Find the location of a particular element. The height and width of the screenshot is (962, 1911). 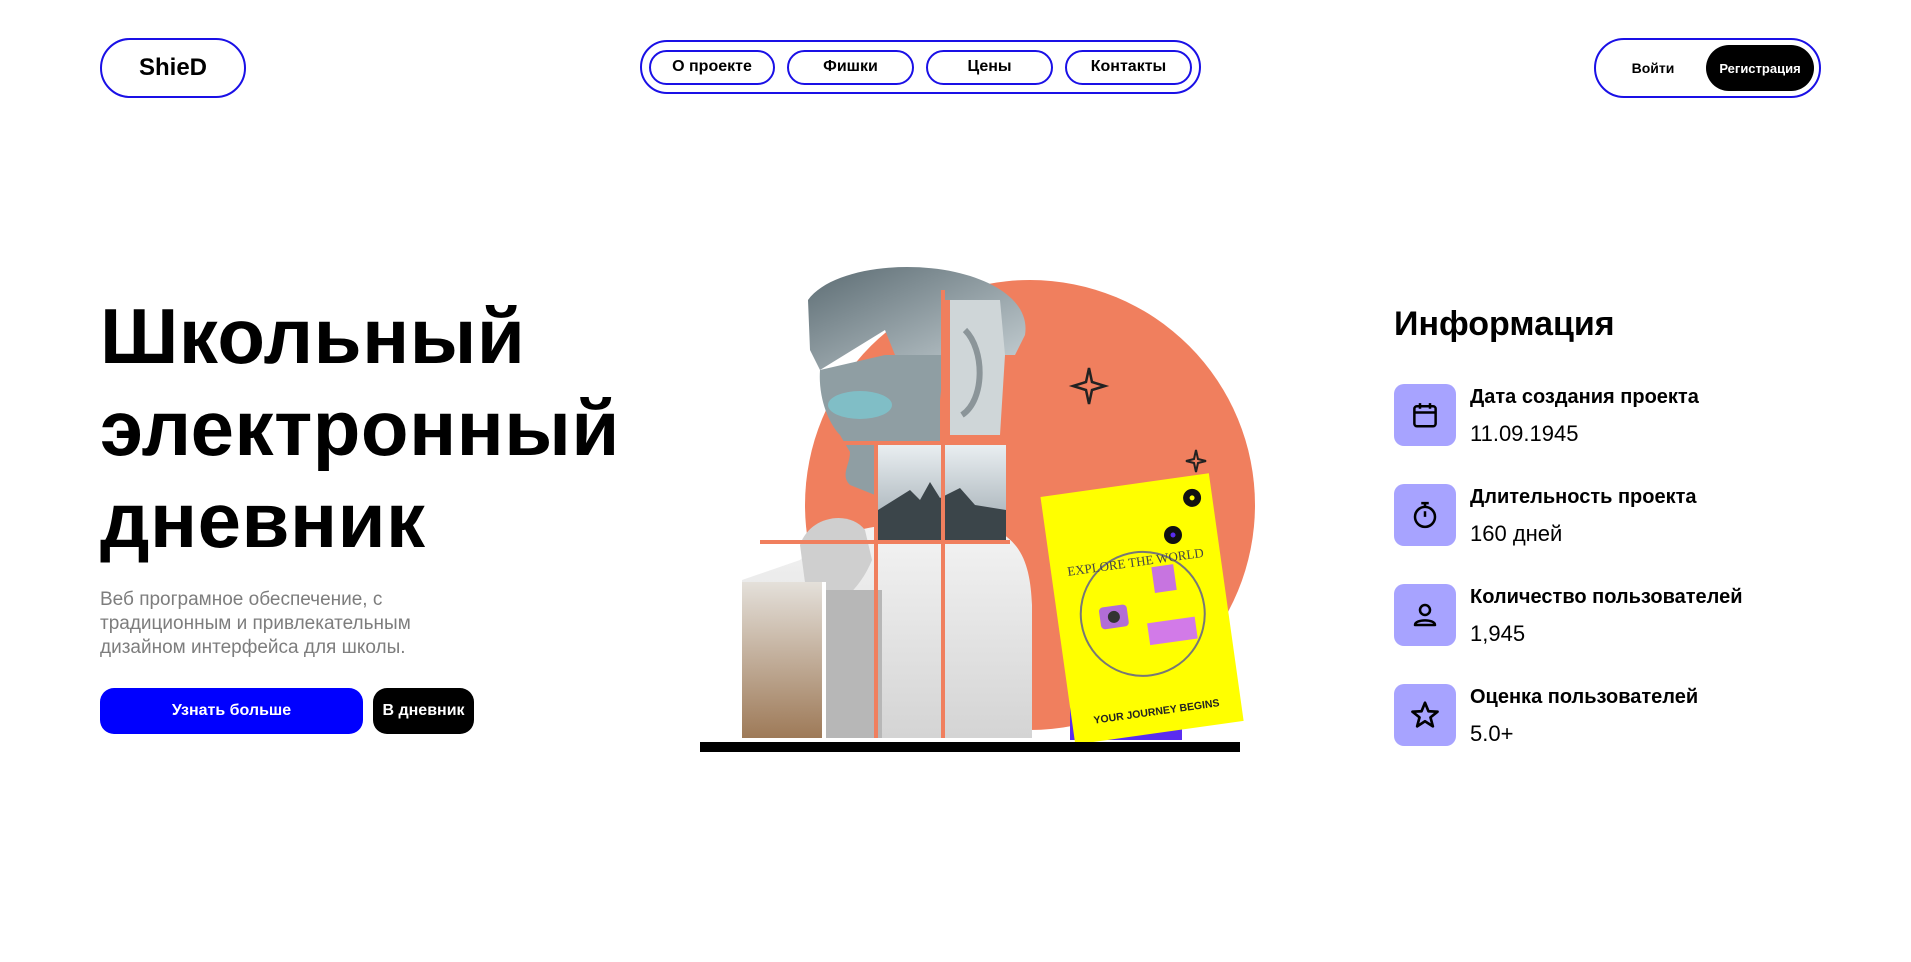

info-label: Количество пользователей is located at coordinates (1606, 597).